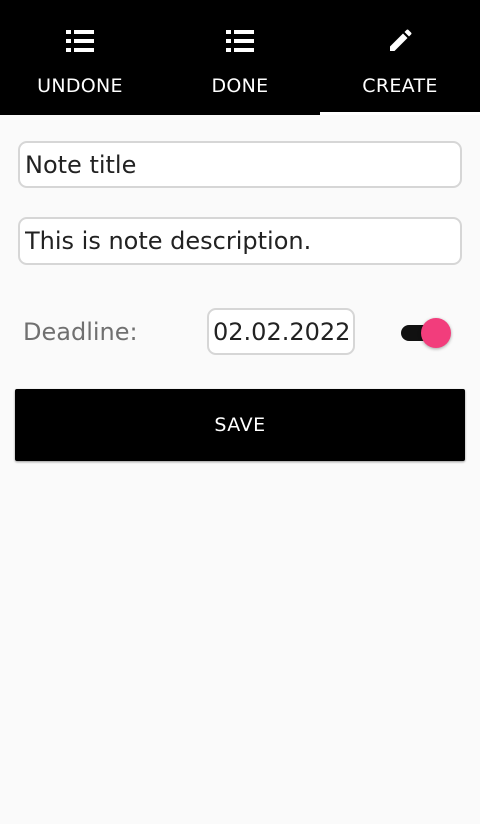 This screenshot has height=824, width=480. I want to click on tab-create-label: CREATE, so click(400, 86).